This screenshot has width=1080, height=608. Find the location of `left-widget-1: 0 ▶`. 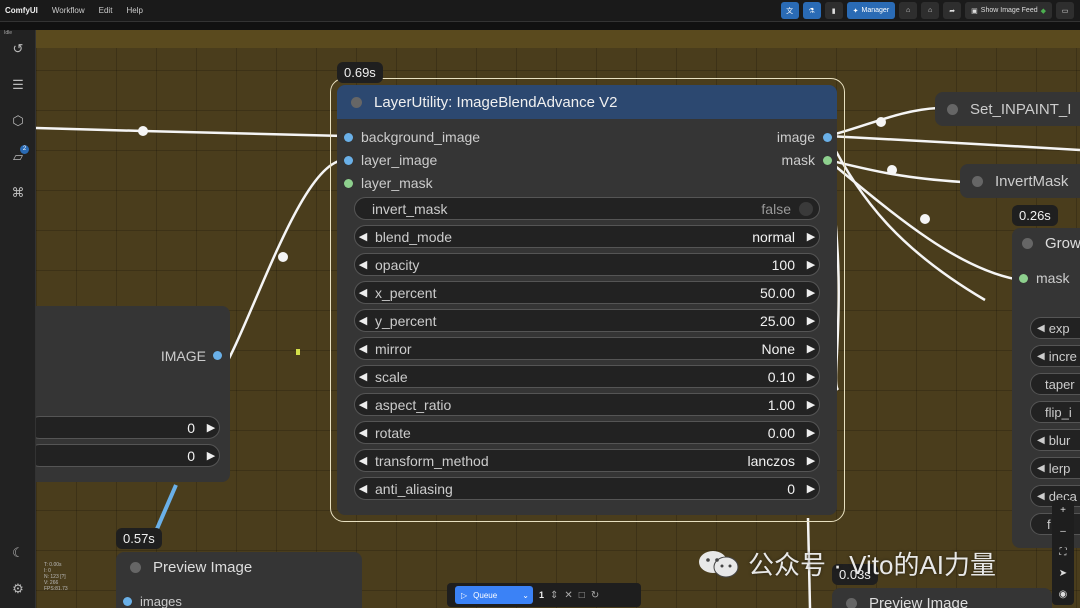

left-widget-1: 0 ▶ is located at coordinates (124, 427).